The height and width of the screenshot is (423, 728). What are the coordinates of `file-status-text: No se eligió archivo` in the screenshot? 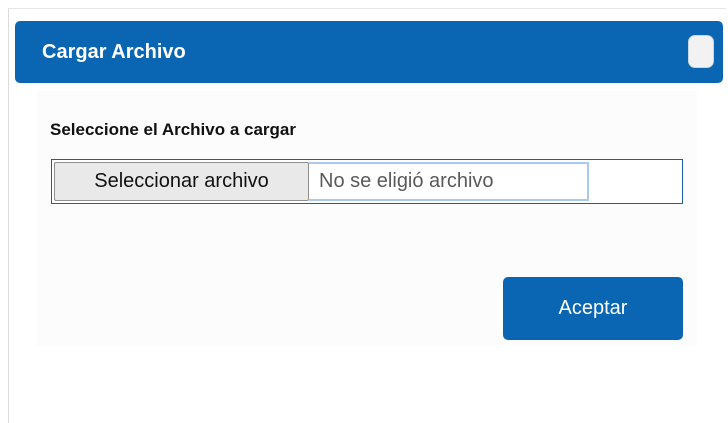 It's located at (406, 181).